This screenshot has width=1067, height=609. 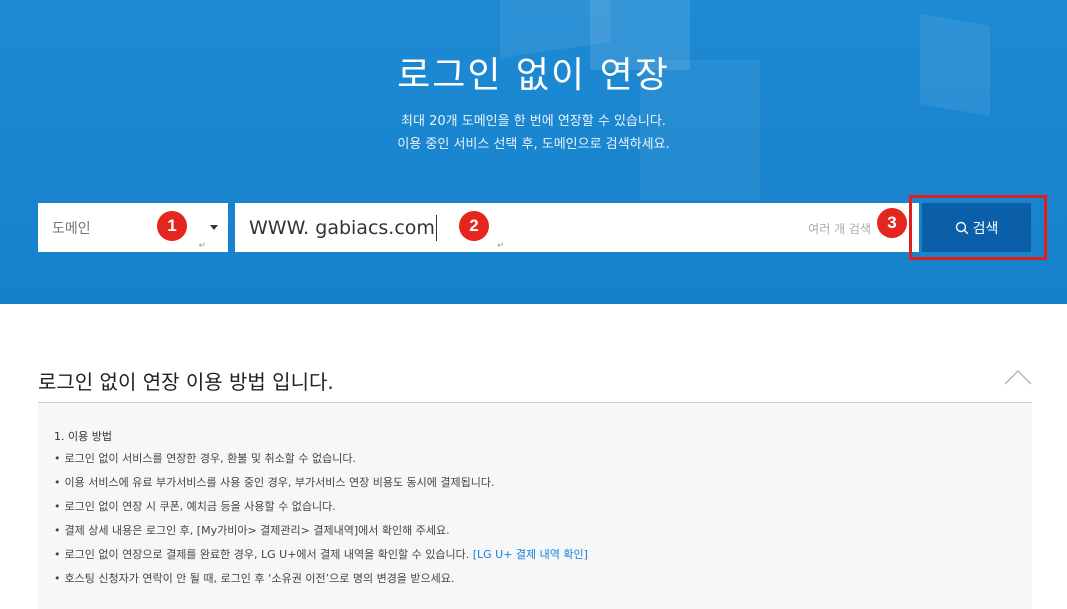 What do you see at coordinates (533, 144) in the screenshot?
I see `hero-subtitle-2: 이용 중인 서비스 선택 후, 도메인으로 검색하세요.` at bounding box center [533, 144].